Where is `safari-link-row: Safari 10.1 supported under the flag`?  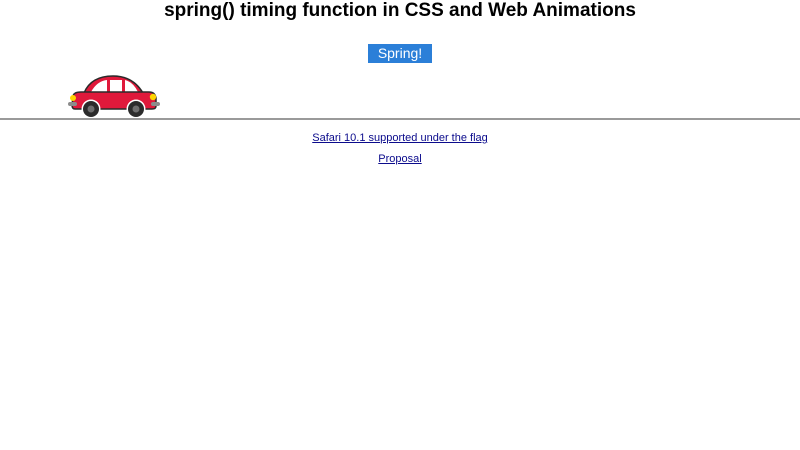 safari-link-row: Safari 10.1 supported under the flag is located at coordinates (400, 138).